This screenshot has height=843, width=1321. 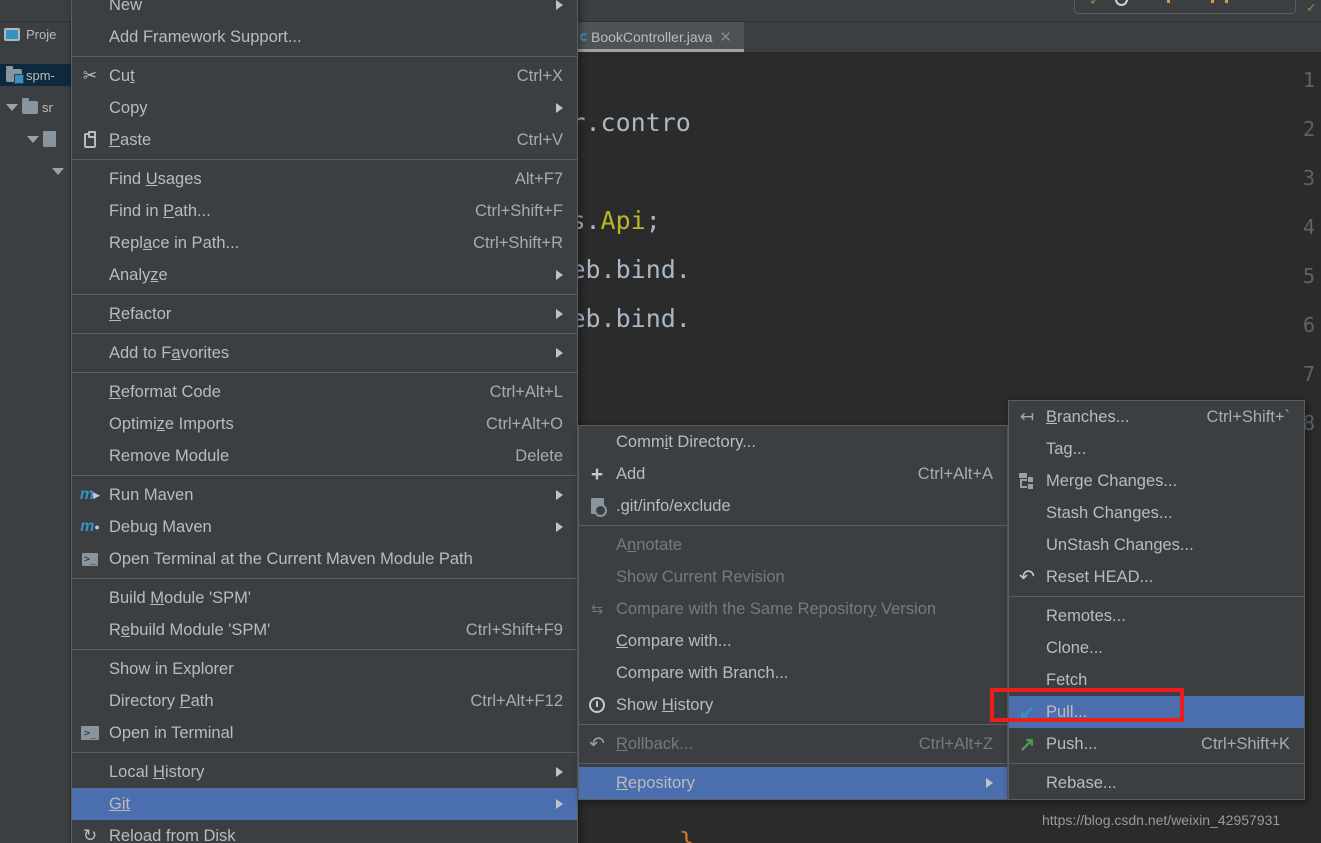 I want to click on tab-bookcontroller: BookController.java ✕, so click(x=660, y=37).